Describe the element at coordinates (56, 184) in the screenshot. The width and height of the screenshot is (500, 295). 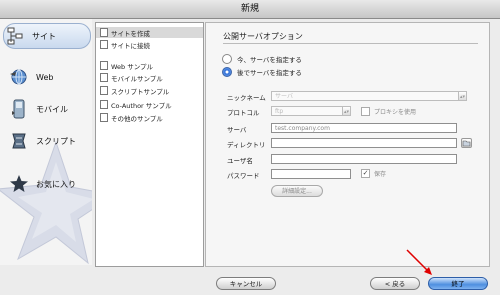
I see `category-label-favorites: お気に入り` at that location.